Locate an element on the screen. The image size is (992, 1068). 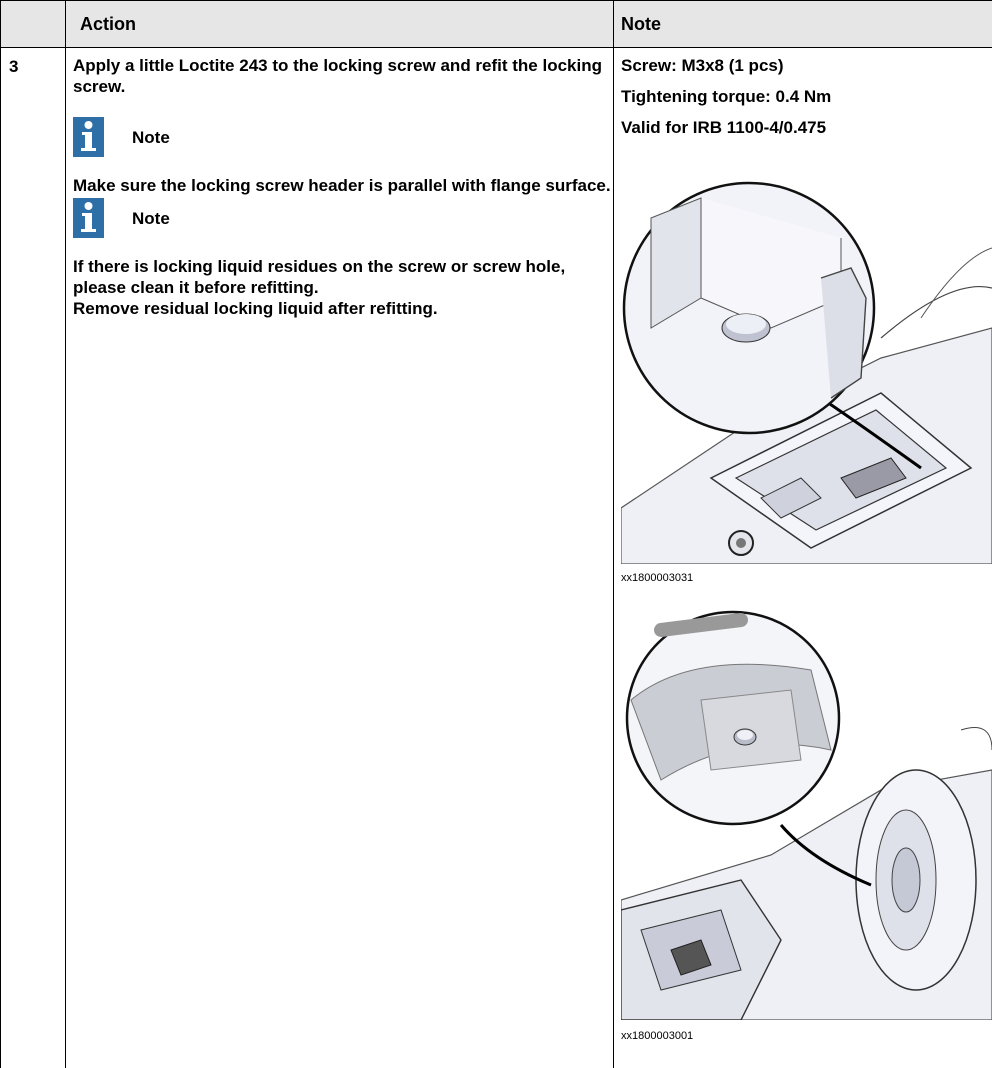
note-column-header: Note is located at coordinates (641, 24).